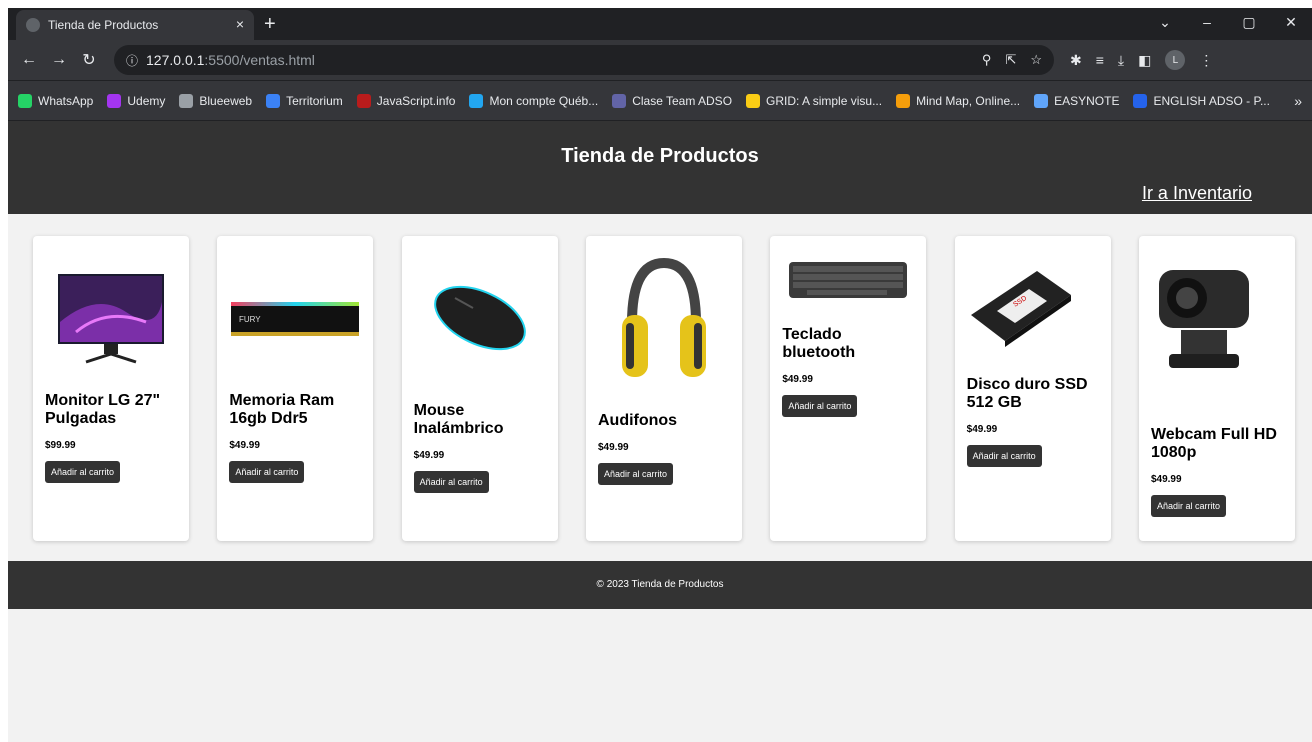 This screenshot has height=742, width=1312. I want to click on site-info-icon: ⓘ, so click(132, 60).